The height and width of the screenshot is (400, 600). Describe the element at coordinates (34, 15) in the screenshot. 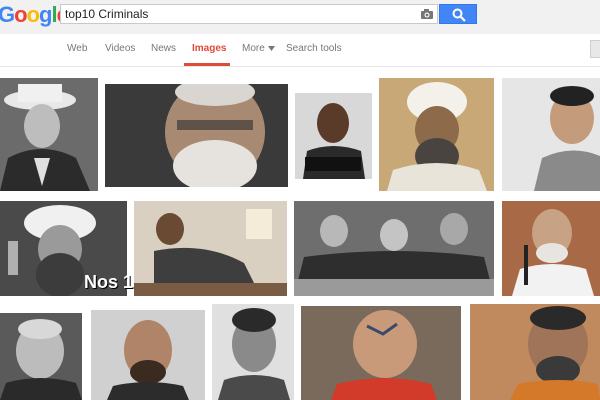

I see `google-logo: Google` at that location.